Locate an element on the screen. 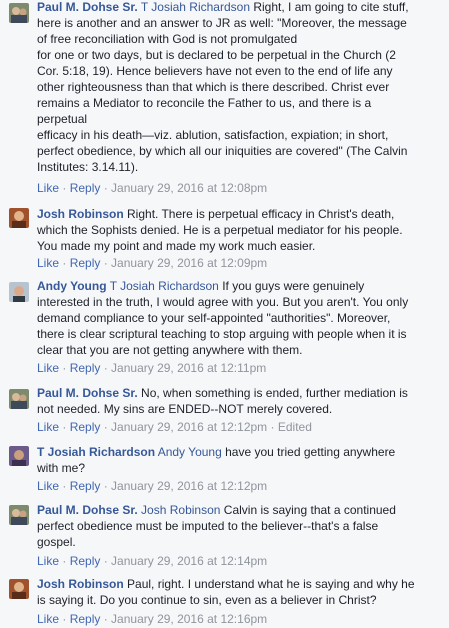 The width and height of the screenshot is (449, 628). comment-timestamp: January 29, 2016 at 12:16pm is located at coordinates (189, 619).